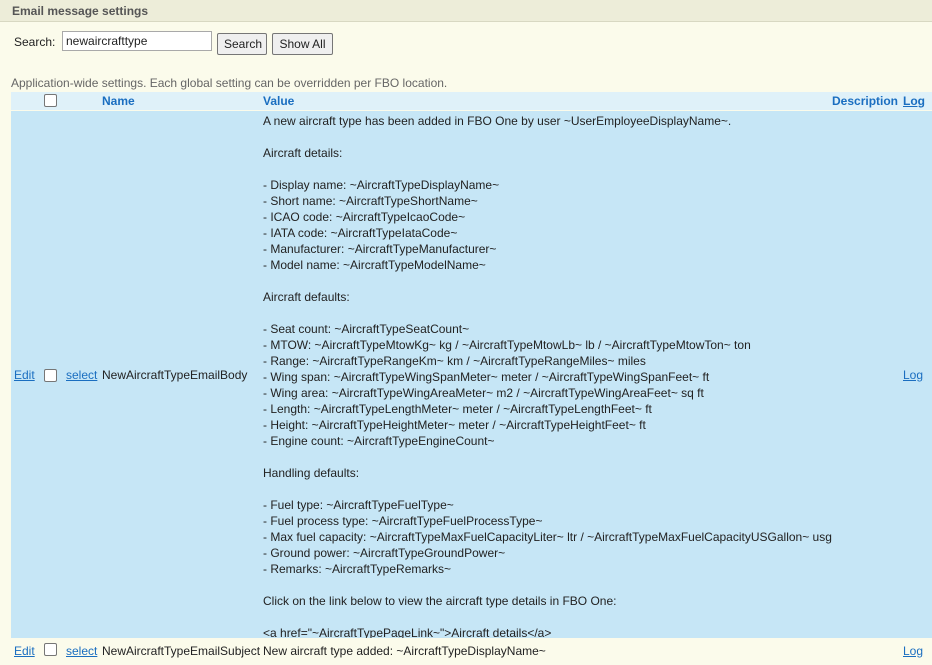 The height and width of the screenshot is (665, 932). Describe the element at coordinates (242, 44) in the screenshot. I see `search-button: Search` at that location.